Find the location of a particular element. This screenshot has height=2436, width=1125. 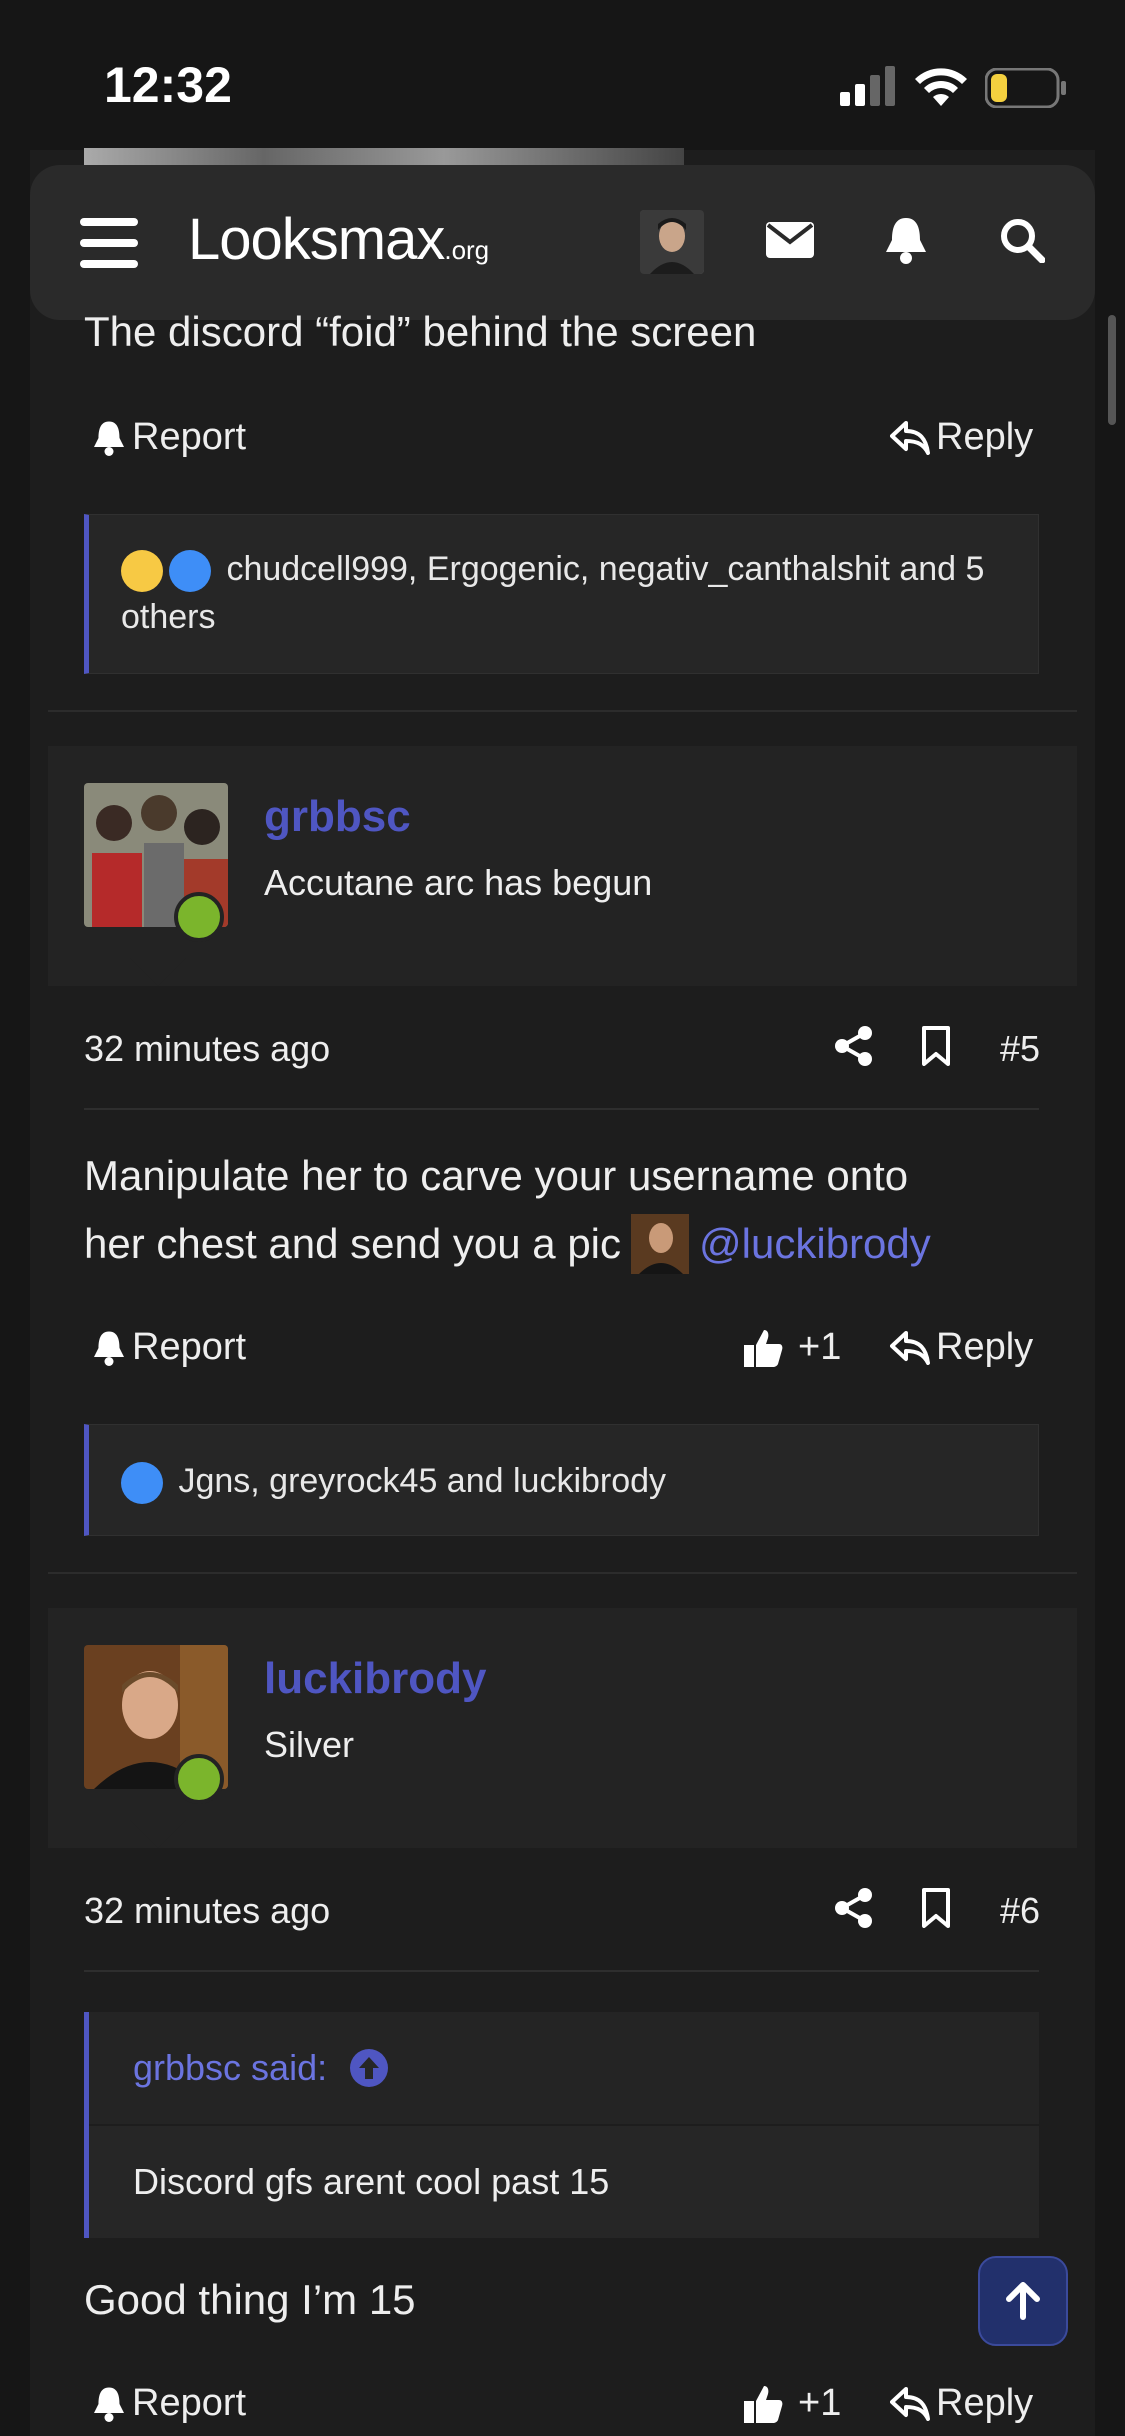

scroll-to-top-button is located at coordinates (1023, 2301).